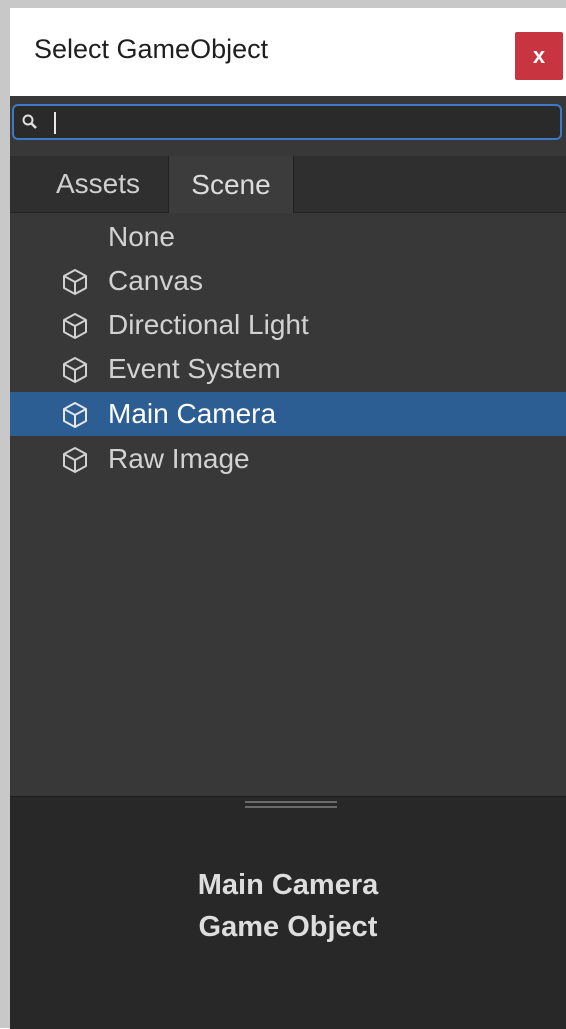 The height and width of the screenshot is (1029, 566). I want to click on preview-object-type: Game Object, so click(288, 927).